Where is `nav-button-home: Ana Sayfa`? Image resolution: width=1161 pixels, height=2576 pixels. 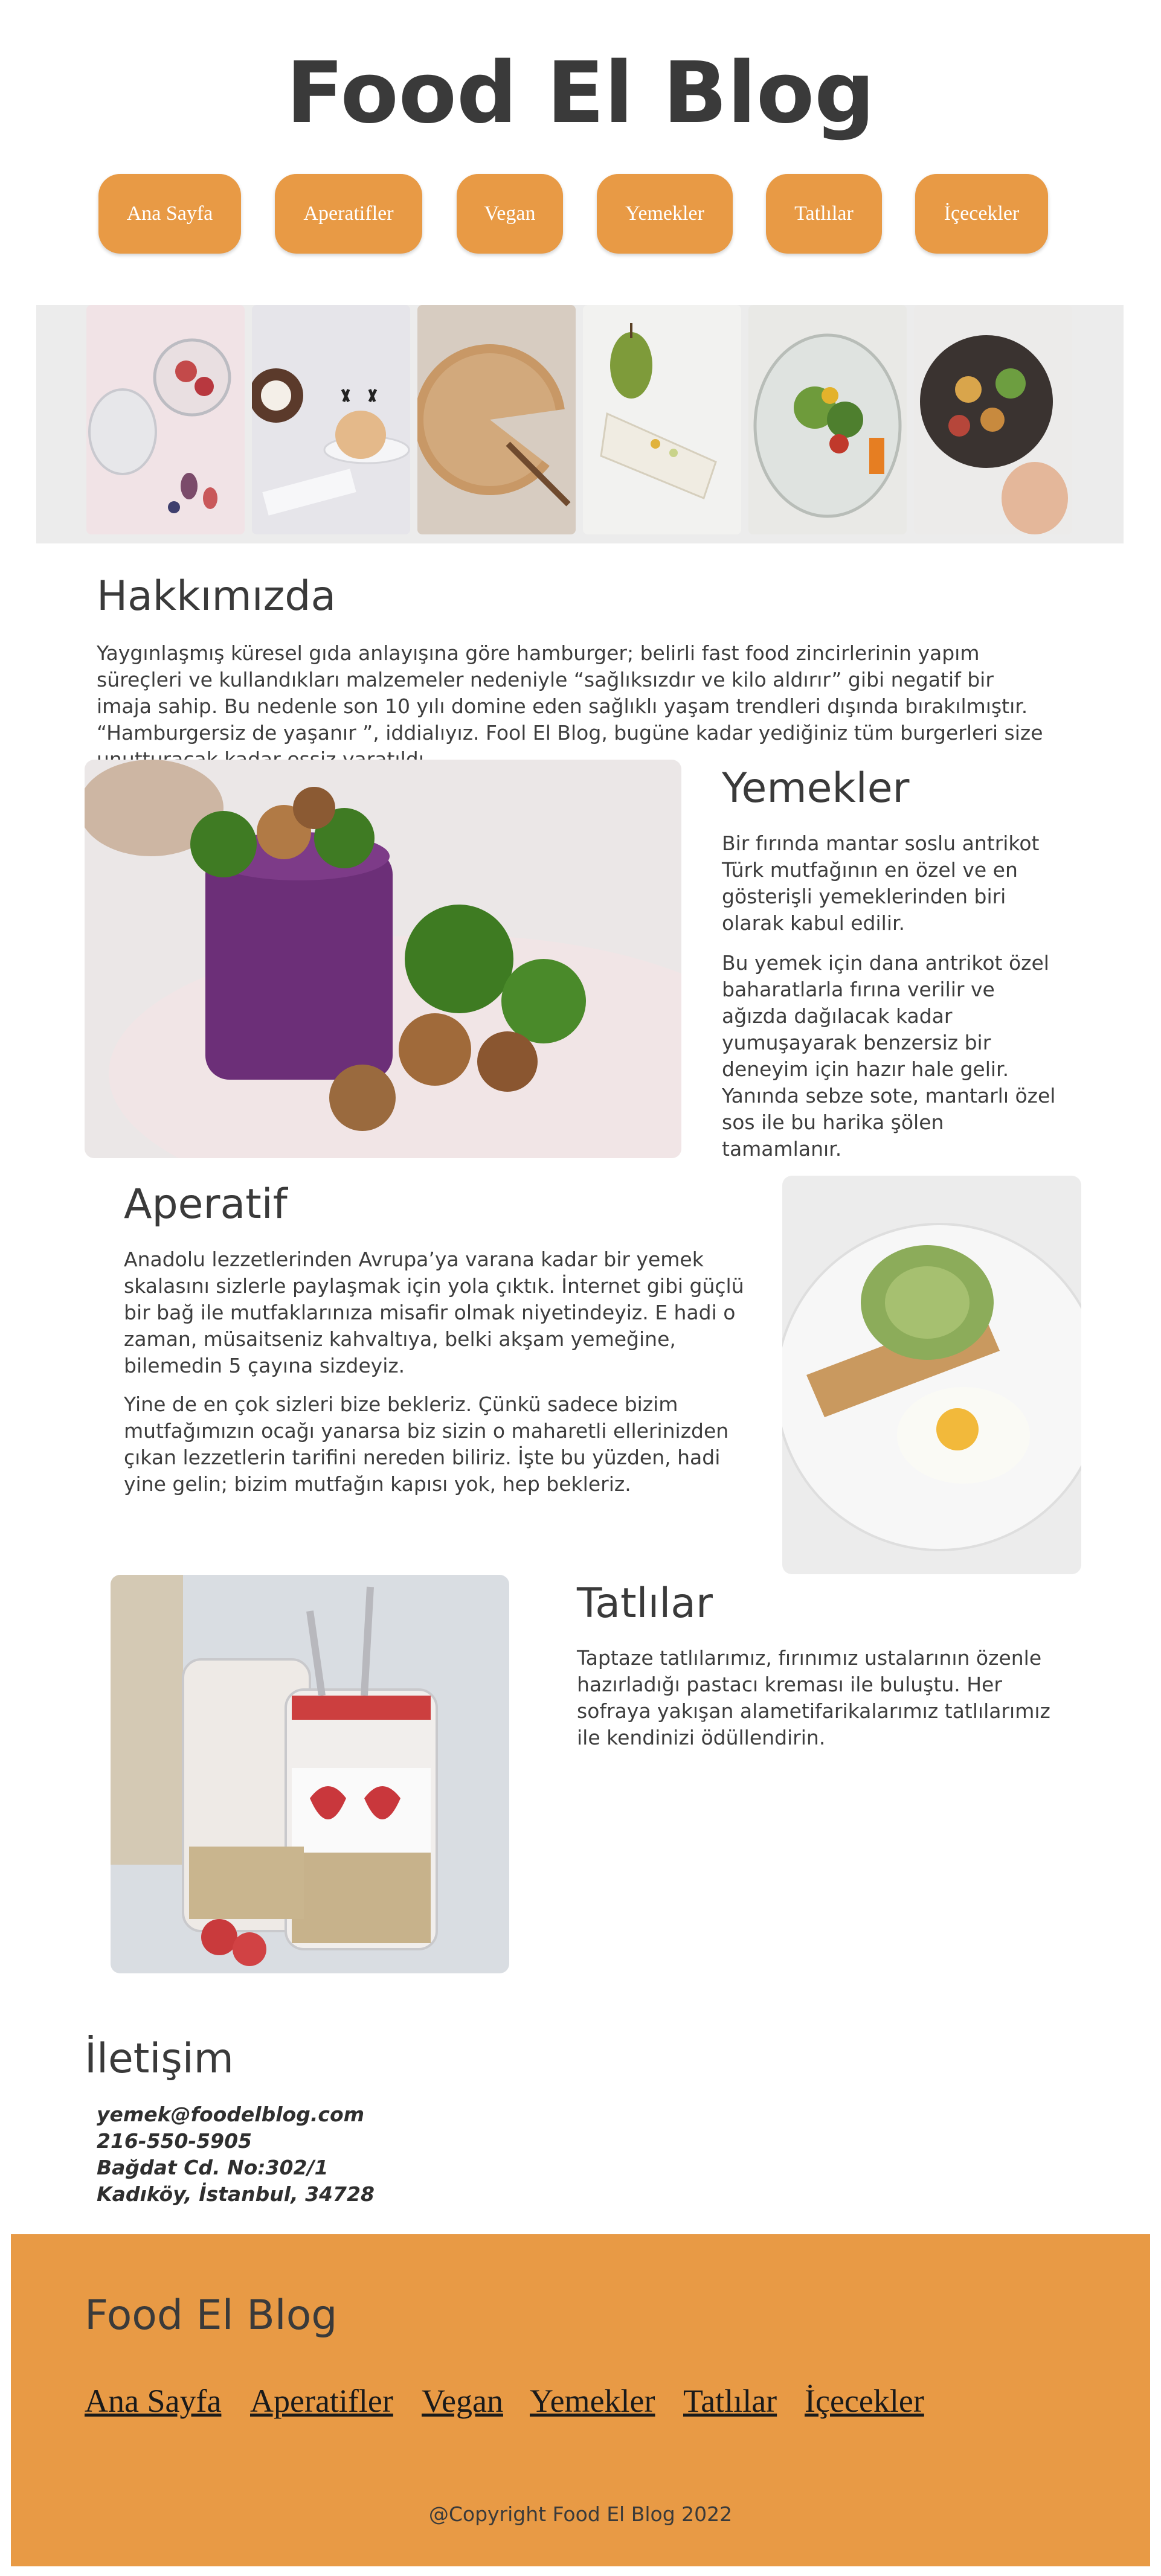 nav-button-home: Ana Sayfa is located at coordinates (169, 214).